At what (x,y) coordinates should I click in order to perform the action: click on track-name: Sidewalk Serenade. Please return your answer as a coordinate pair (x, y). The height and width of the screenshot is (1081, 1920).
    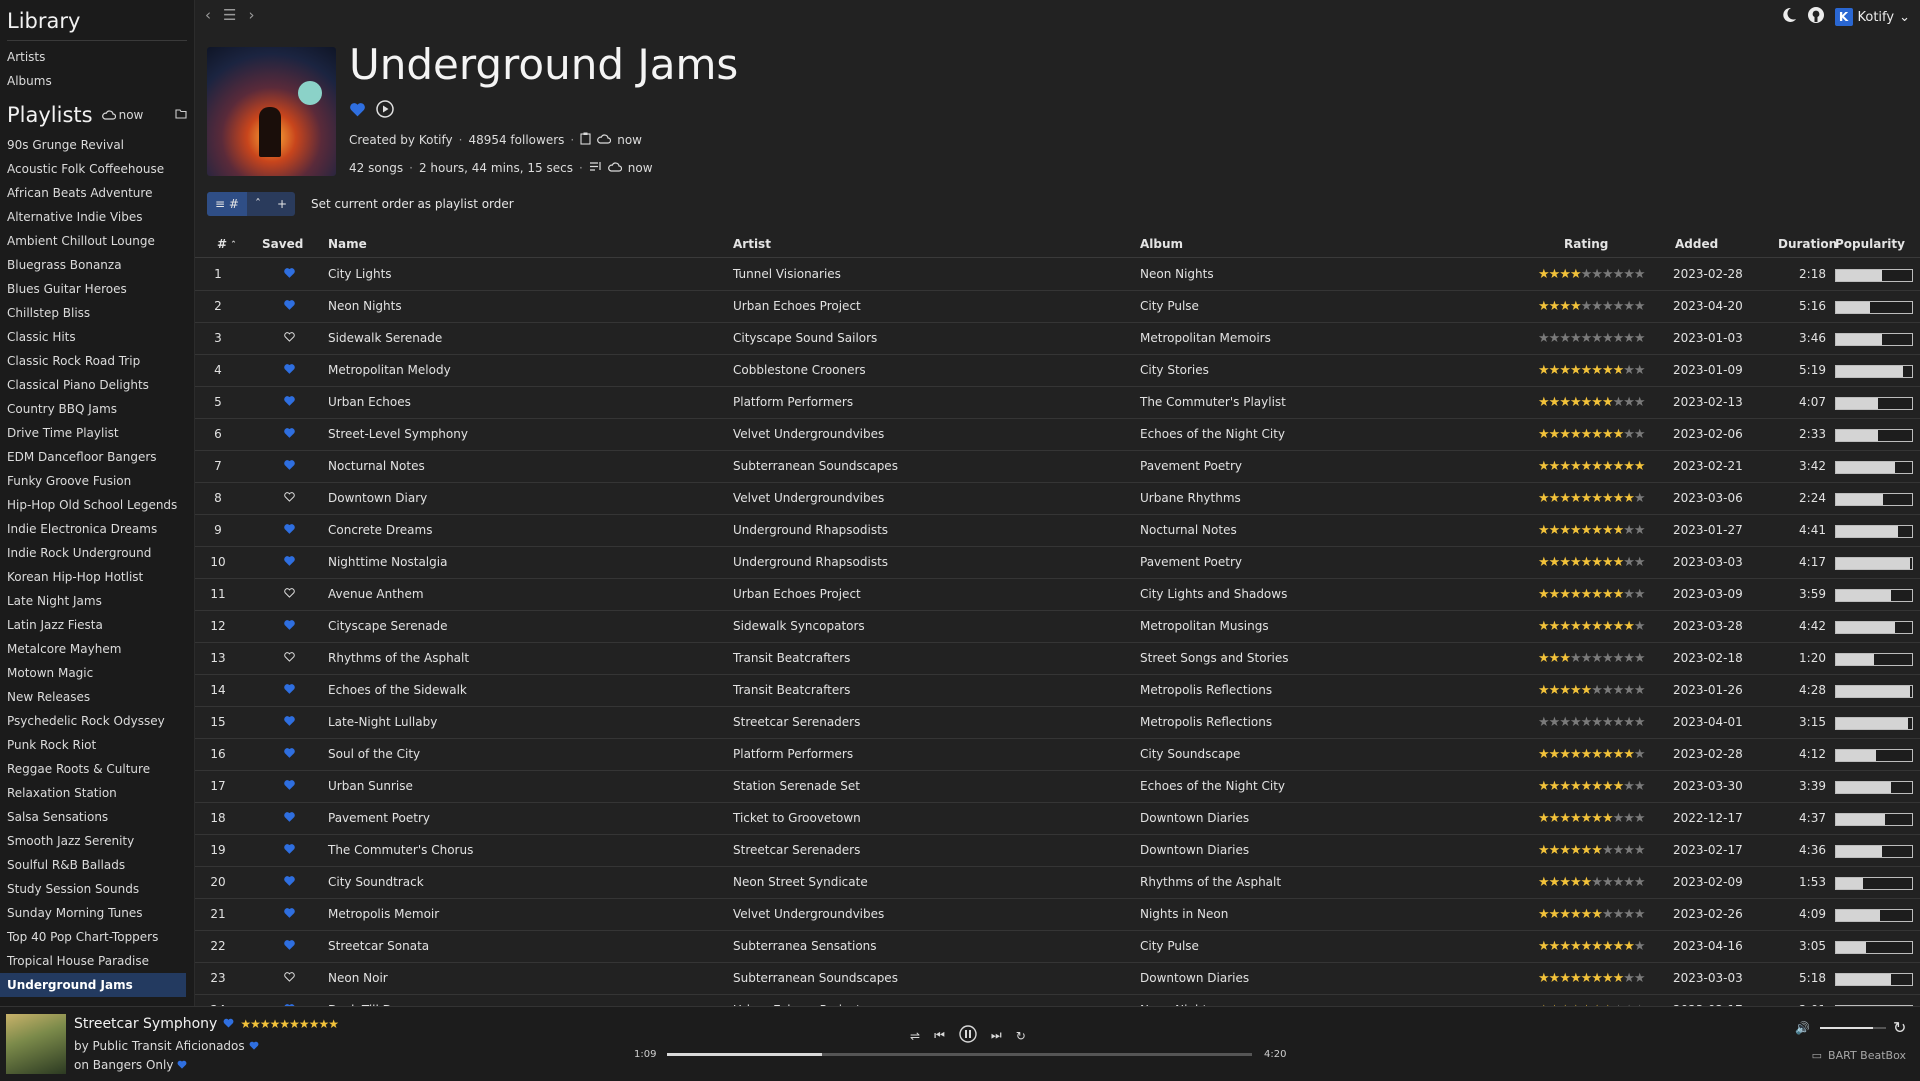
    Looking at the image, I should click on (385, 338).